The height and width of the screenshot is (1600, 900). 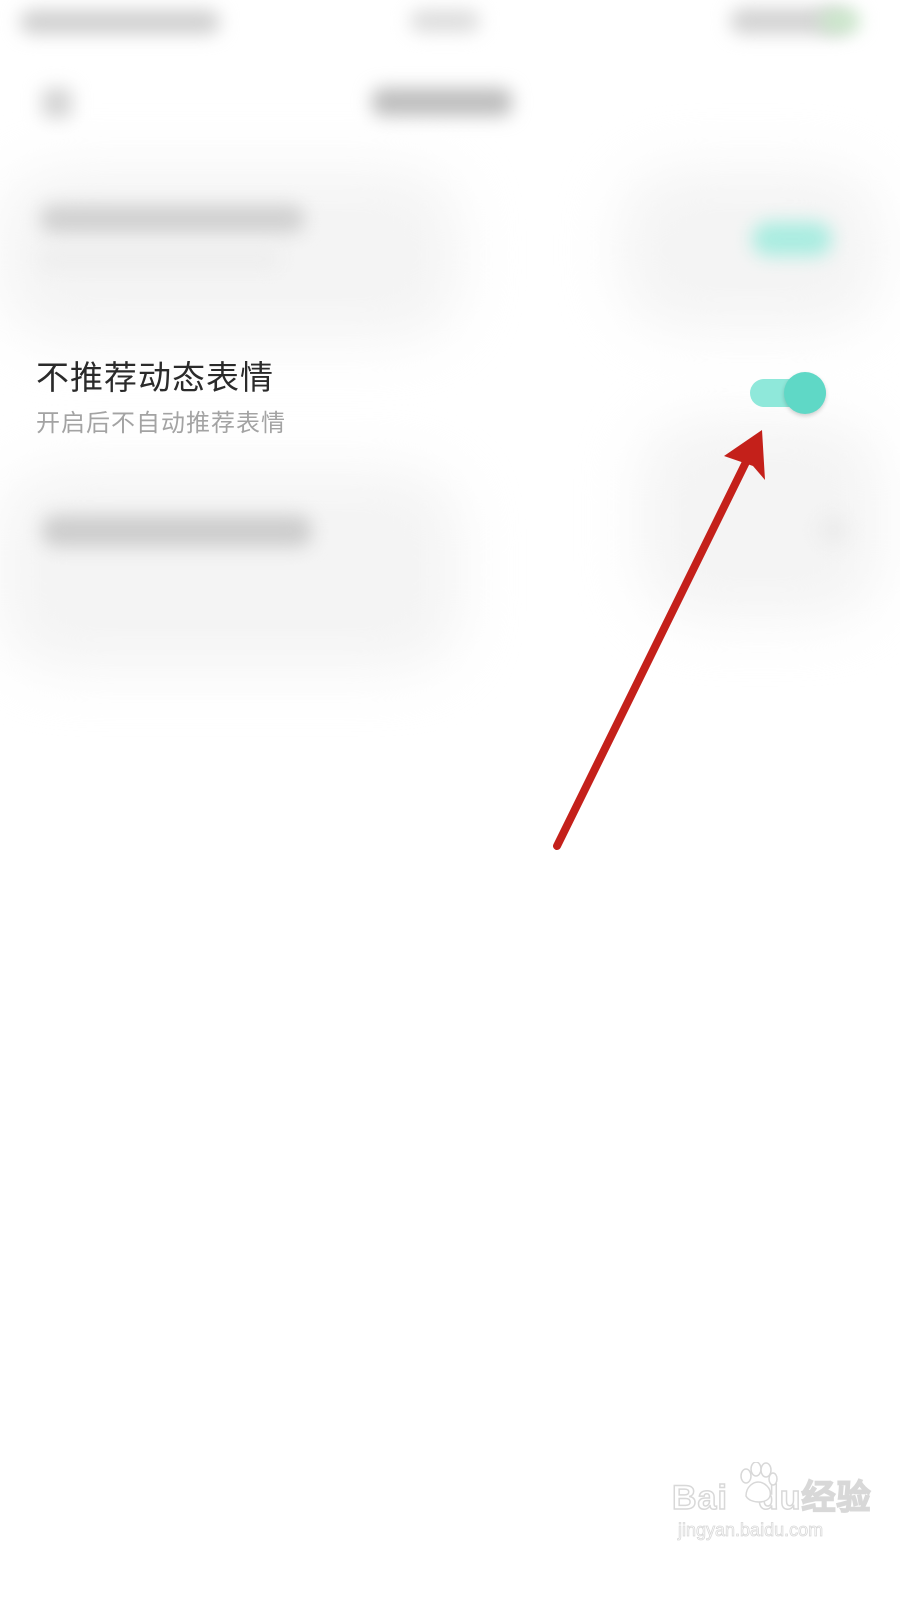 I want to click on battery-icon-blurred, so click(x=840, y=21).